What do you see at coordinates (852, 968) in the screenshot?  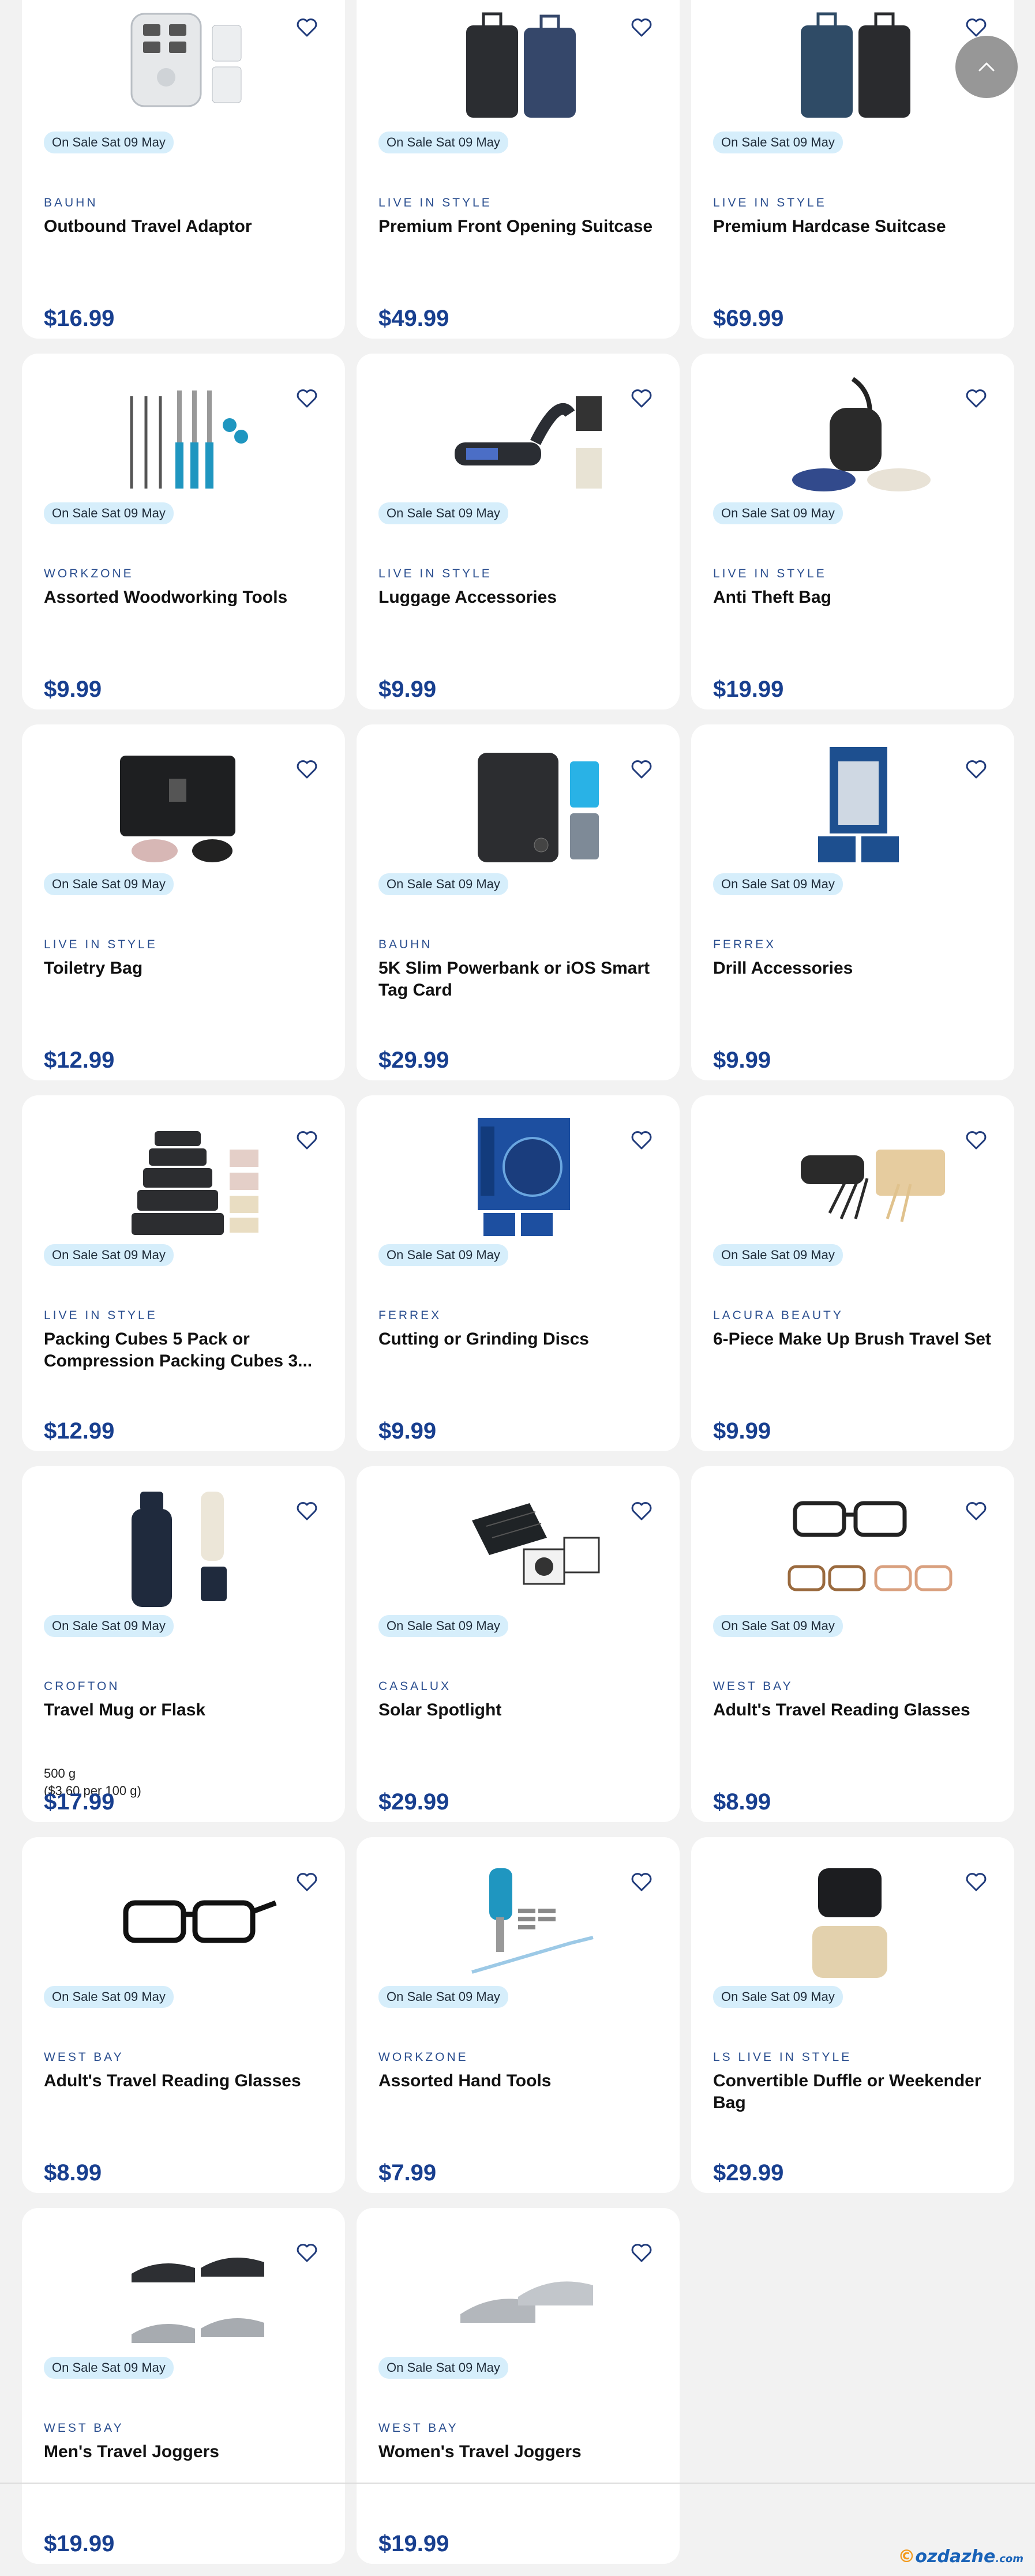 I see `product-title: Drill Accessories` at bounding box center [852, 968].